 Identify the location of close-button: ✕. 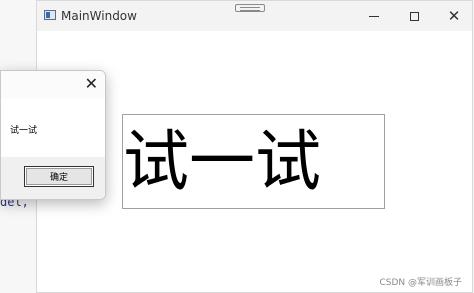
(454, 16).